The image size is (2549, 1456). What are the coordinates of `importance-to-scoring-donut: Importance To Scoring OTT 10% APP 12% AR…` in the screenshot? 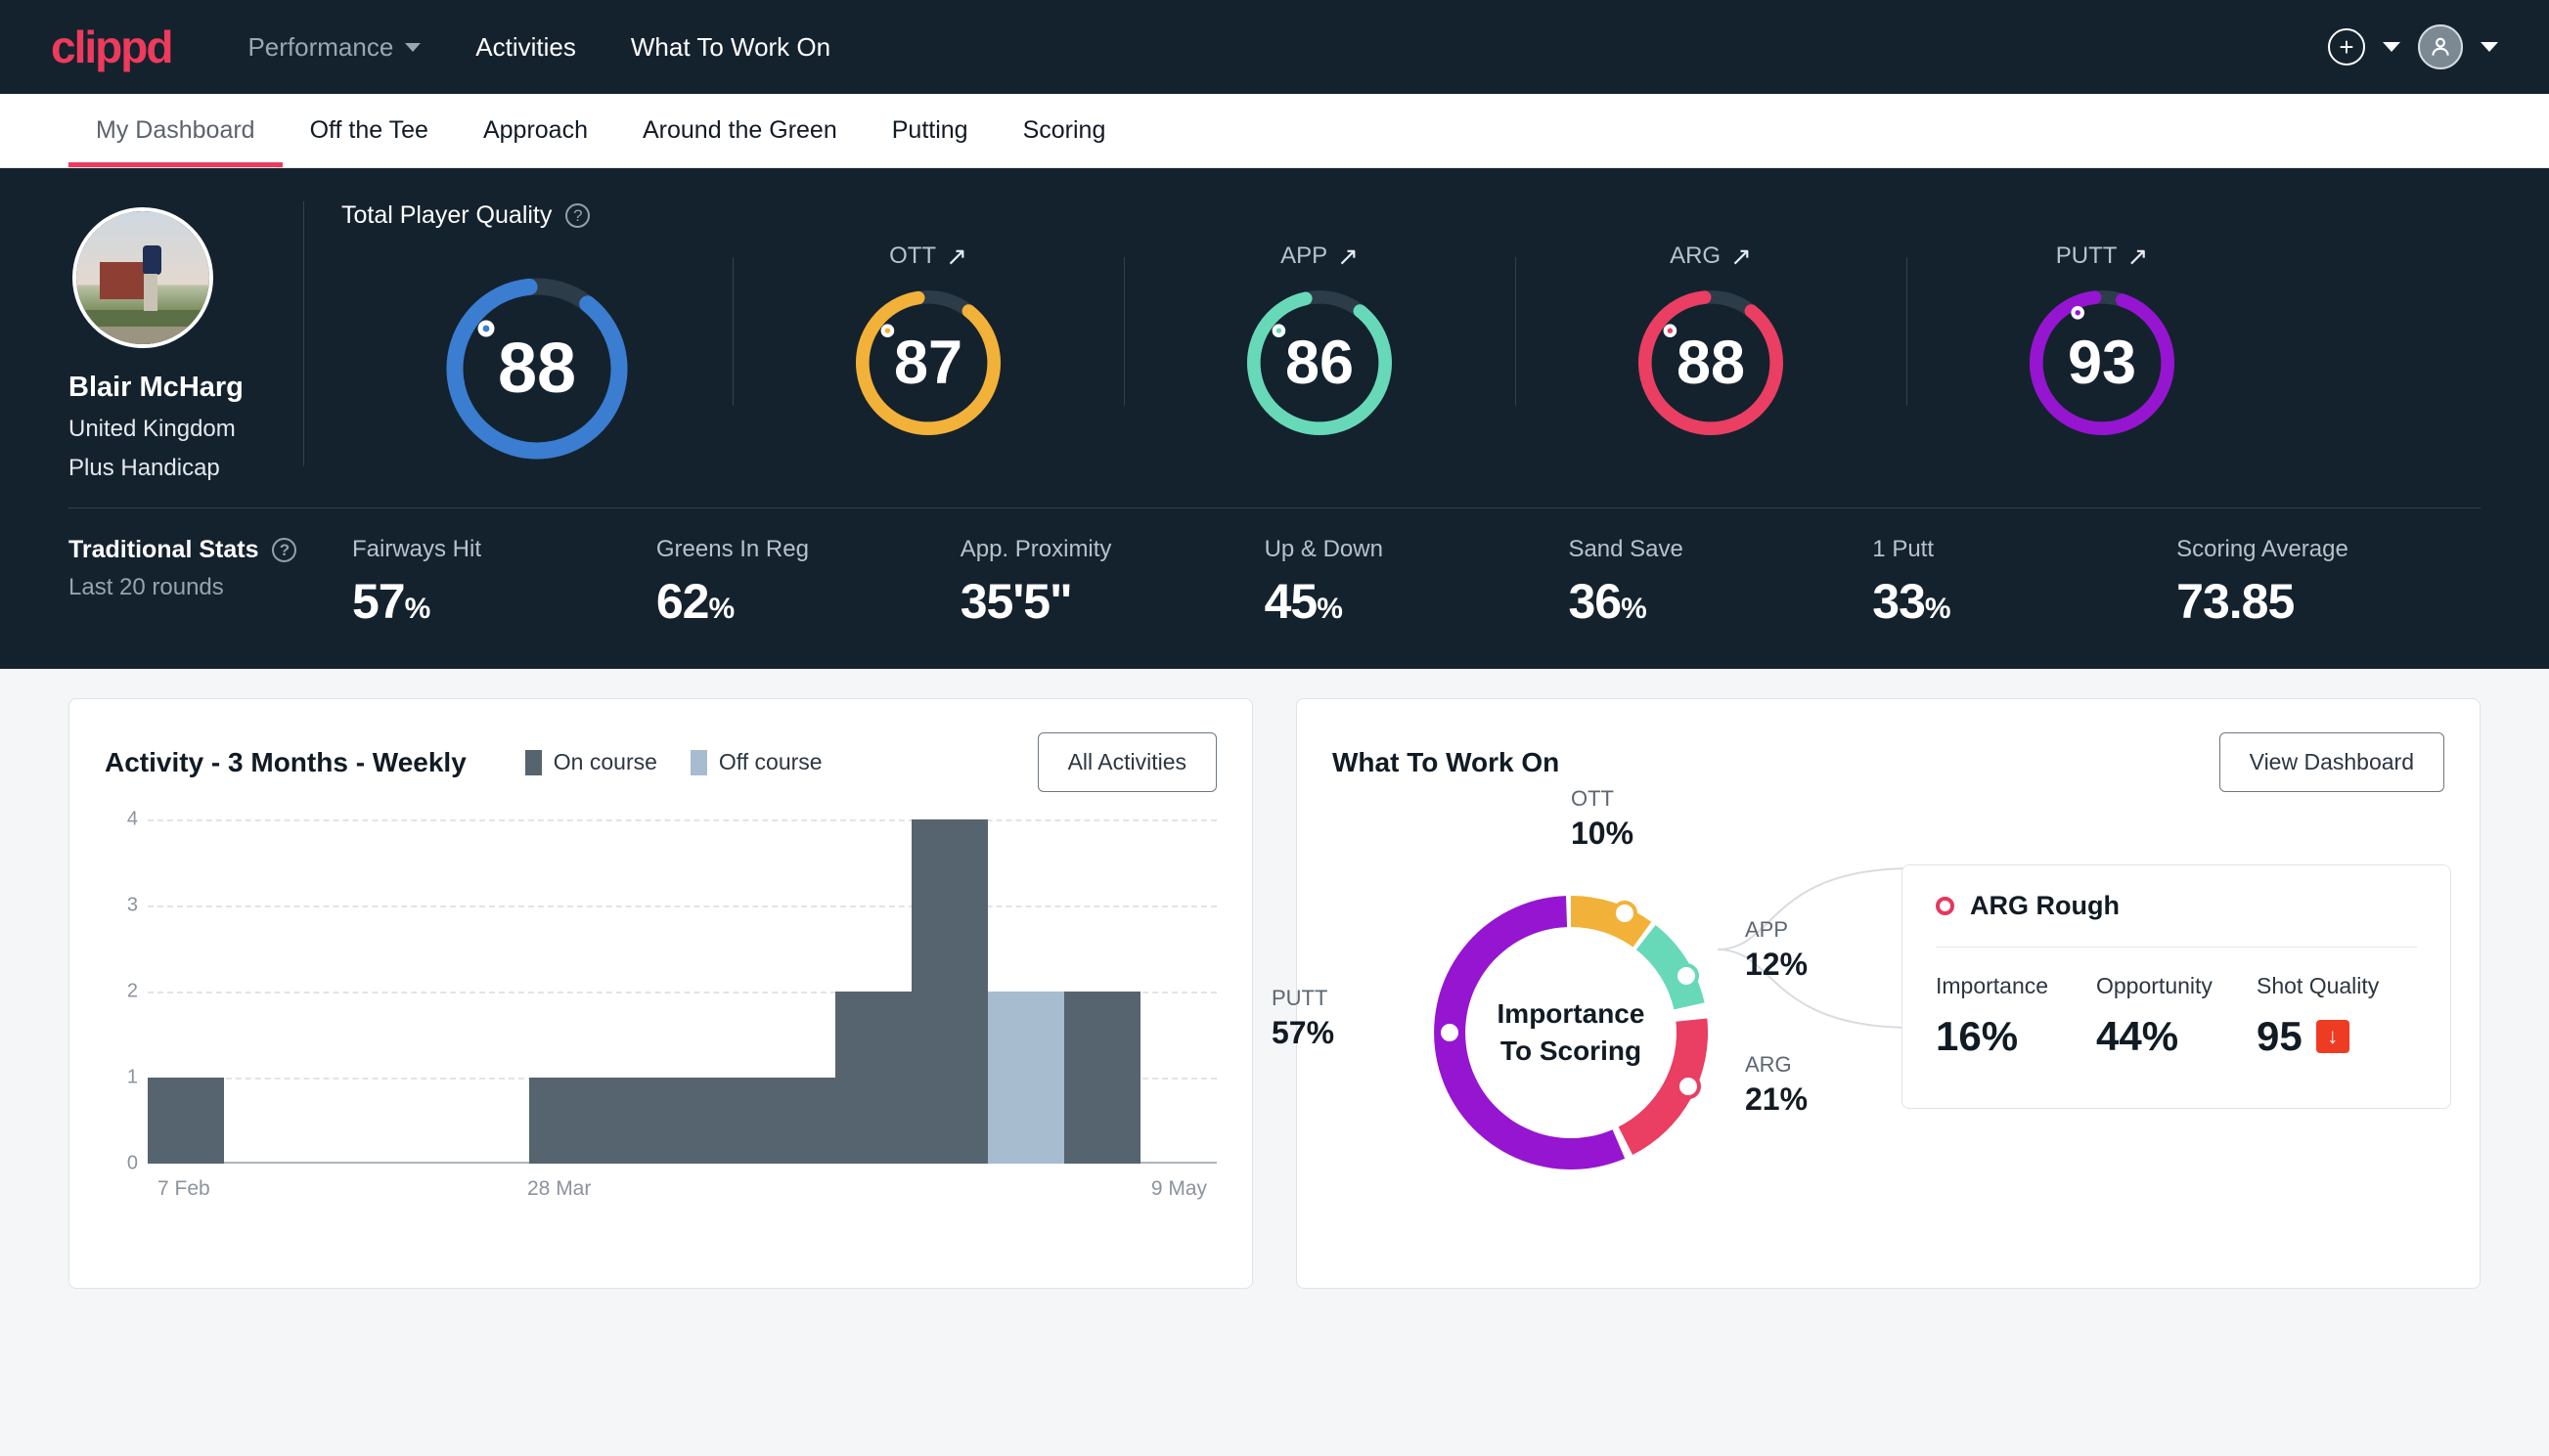 It's located at (1540, 1007).